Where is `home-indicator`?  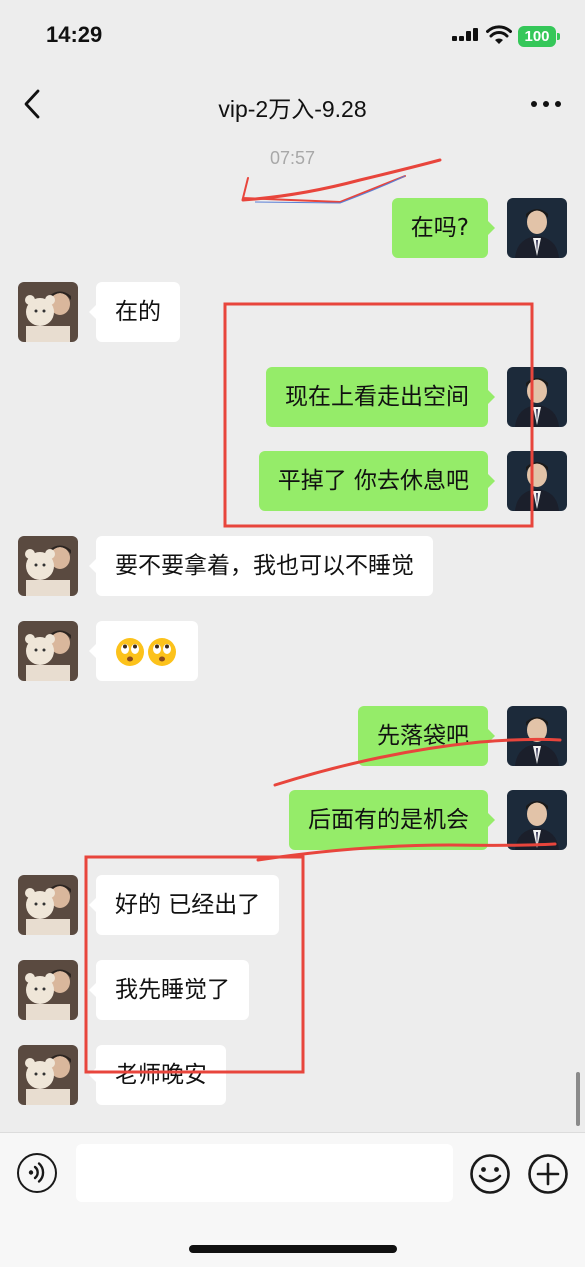
home-indicator is located at coordinates (293, 1249).